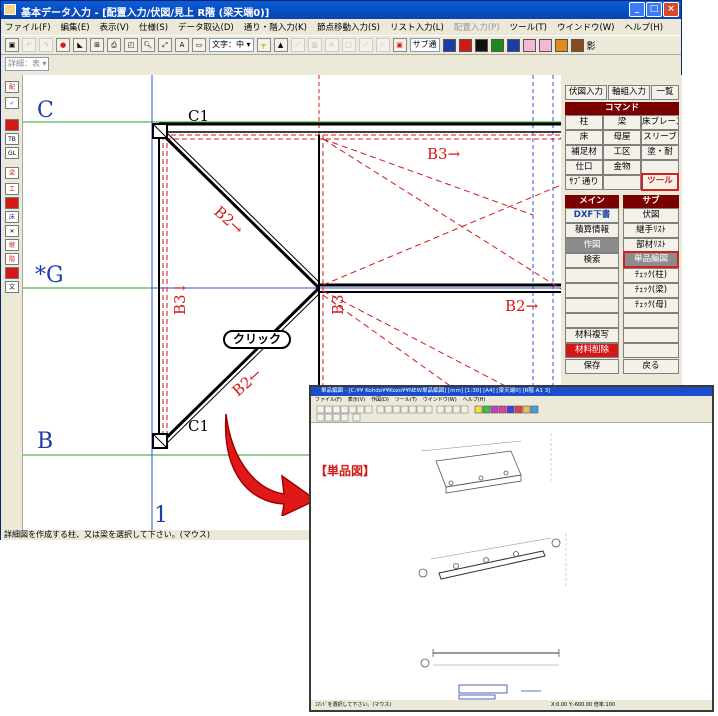 The image size is (718, 716). What do you see at coordinates (12, 189) in the screenshot?
I see `work-icon: 工` at bounding box center [12, 189].